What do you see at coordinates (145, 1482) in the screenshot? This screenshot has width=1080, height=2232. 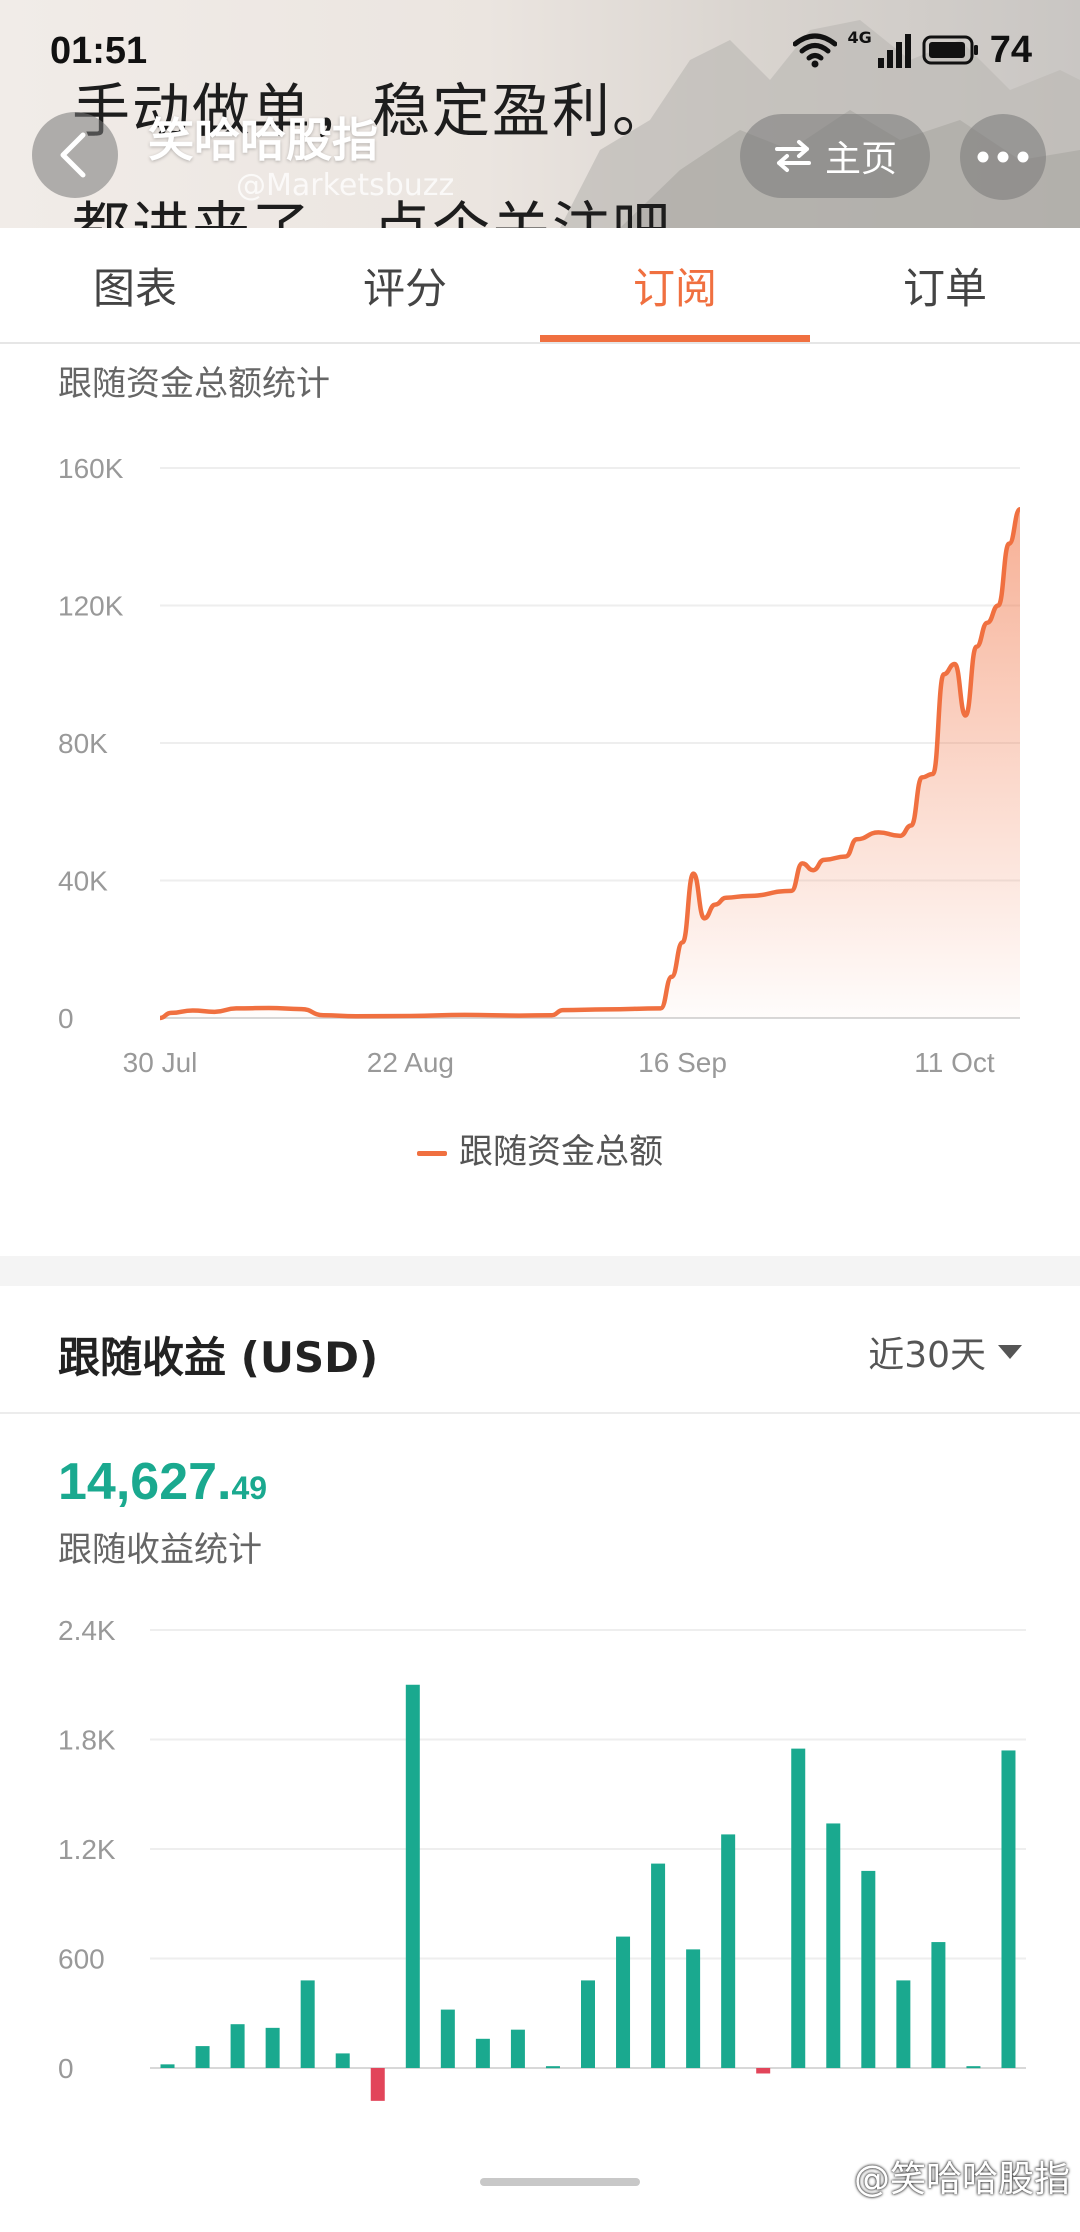 I see `earnings-total-integer: 14,627.` at bounding box center [145, 1482].